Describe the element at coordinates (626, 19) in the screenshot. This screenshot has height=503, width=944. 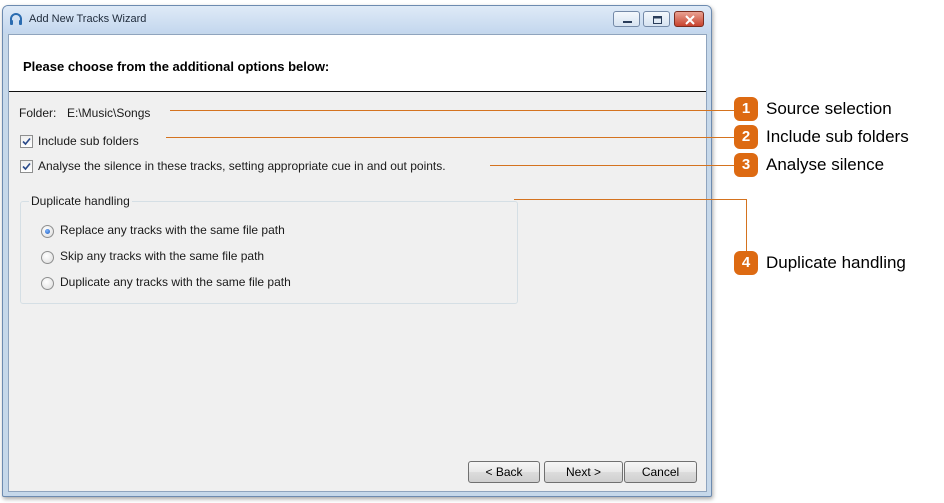
I see `minimize-button` at that location.